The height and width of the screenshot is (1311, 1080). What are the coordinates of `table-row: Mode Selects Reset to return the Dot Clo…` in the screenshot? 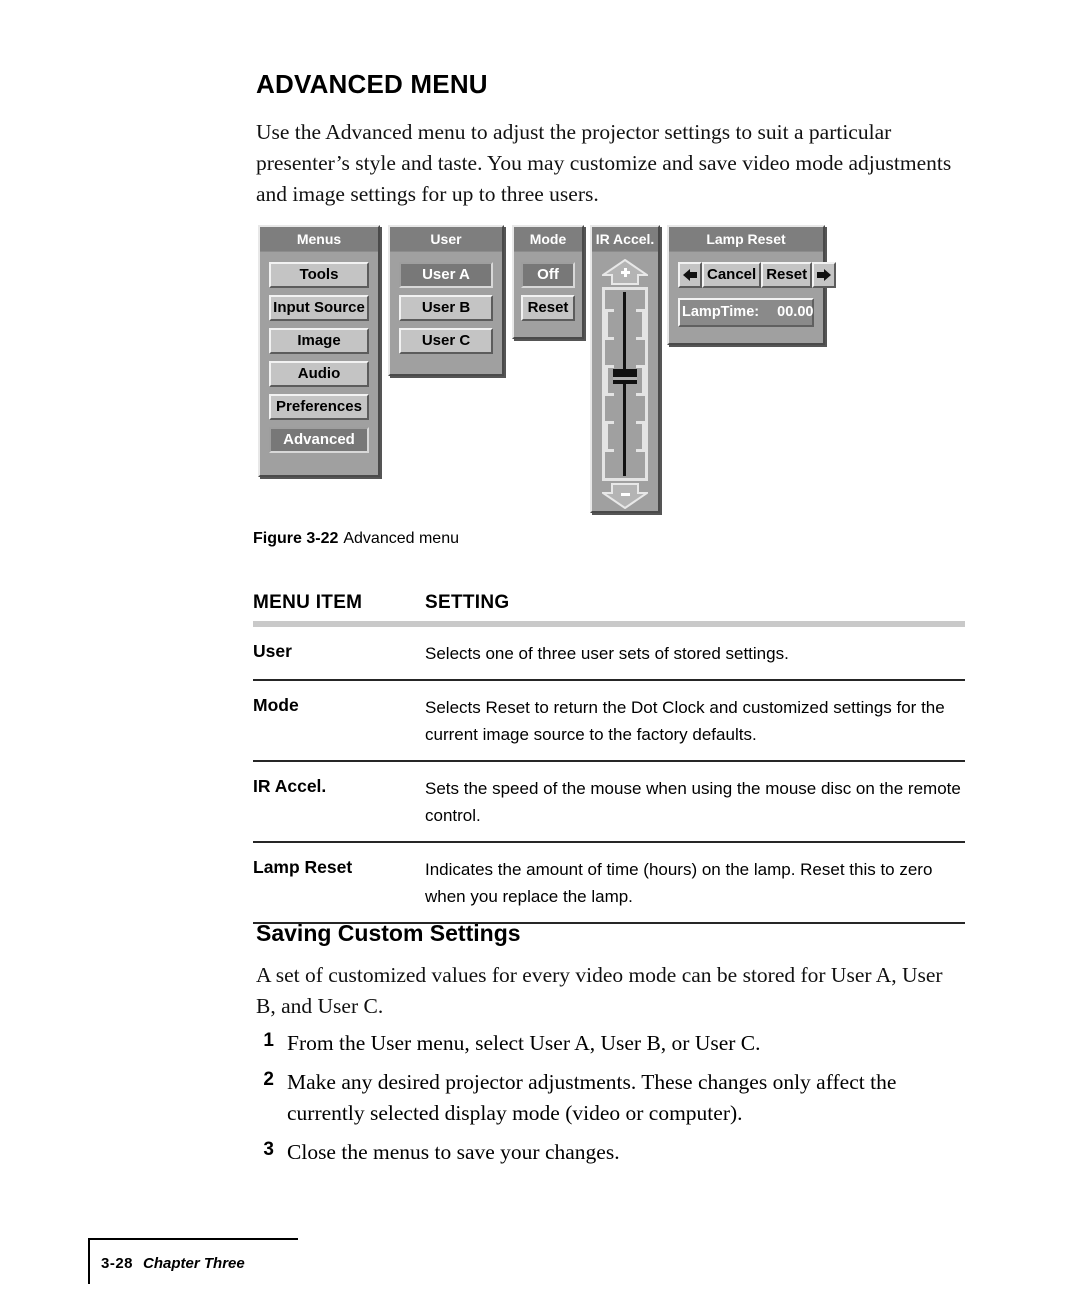 It's located at (609, 721).